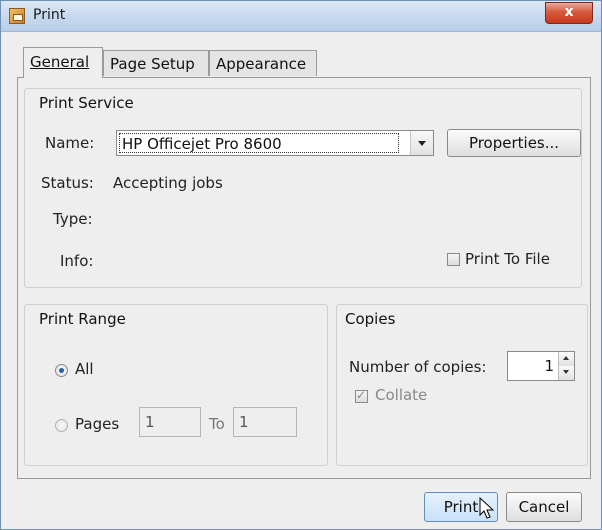 This screenshot has width=602, height=530. What do you see at coordinates (67, 183) in the screenshot?
I see `status-label: Status:` at bounding box center [67, 183].